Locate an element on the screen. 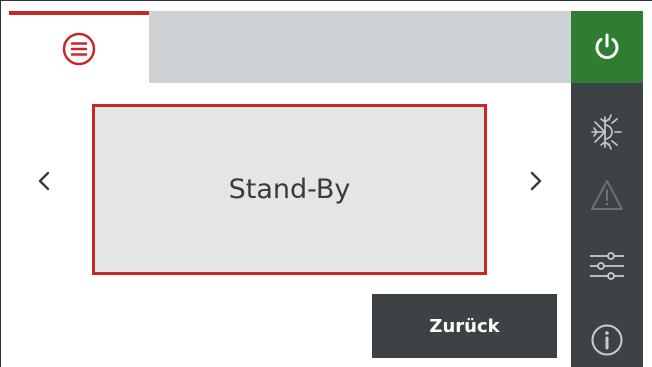 This screenshot has width=652, height=367. chevron-right-icon is located at coordinates (536, 181).